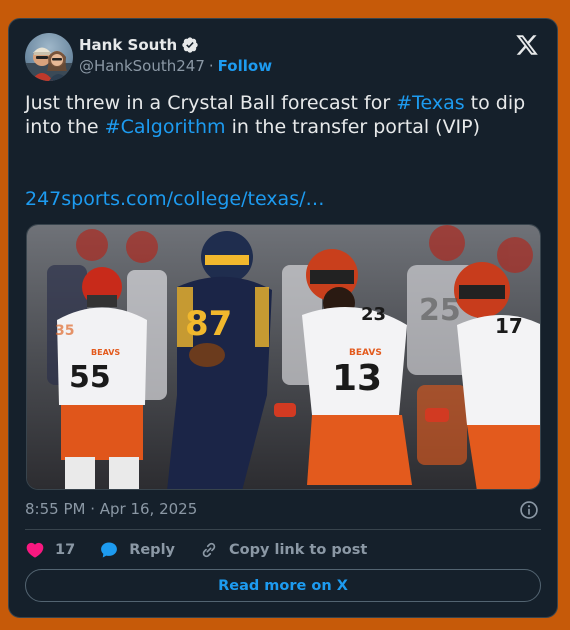 The image size is (570, 630). What do you see at coordinates (35, 550) in the screenshot?
I see `heart-icon` at bounding box center [35, 550].